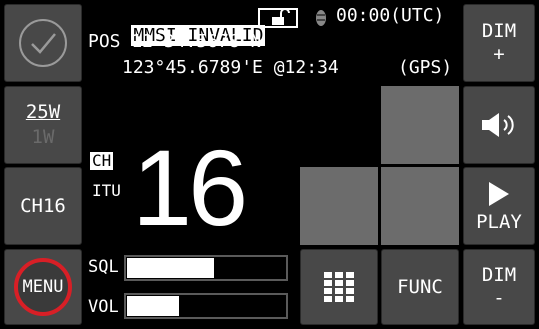  What do you see at coordinates (43, 112) in the screenshot?
I see `power-high-label: 25W` at bounding box center [43, 112].